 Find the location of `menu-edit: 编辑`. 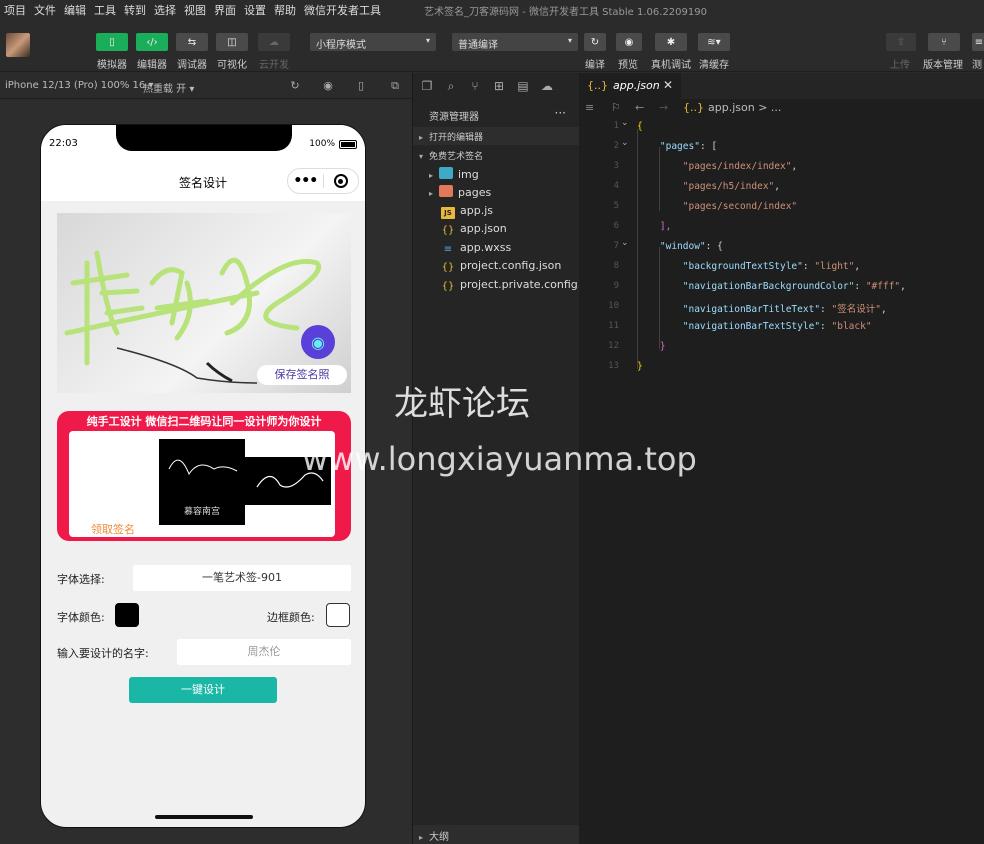

menu-edit: 编辑 is located at coordinates (75, 10).